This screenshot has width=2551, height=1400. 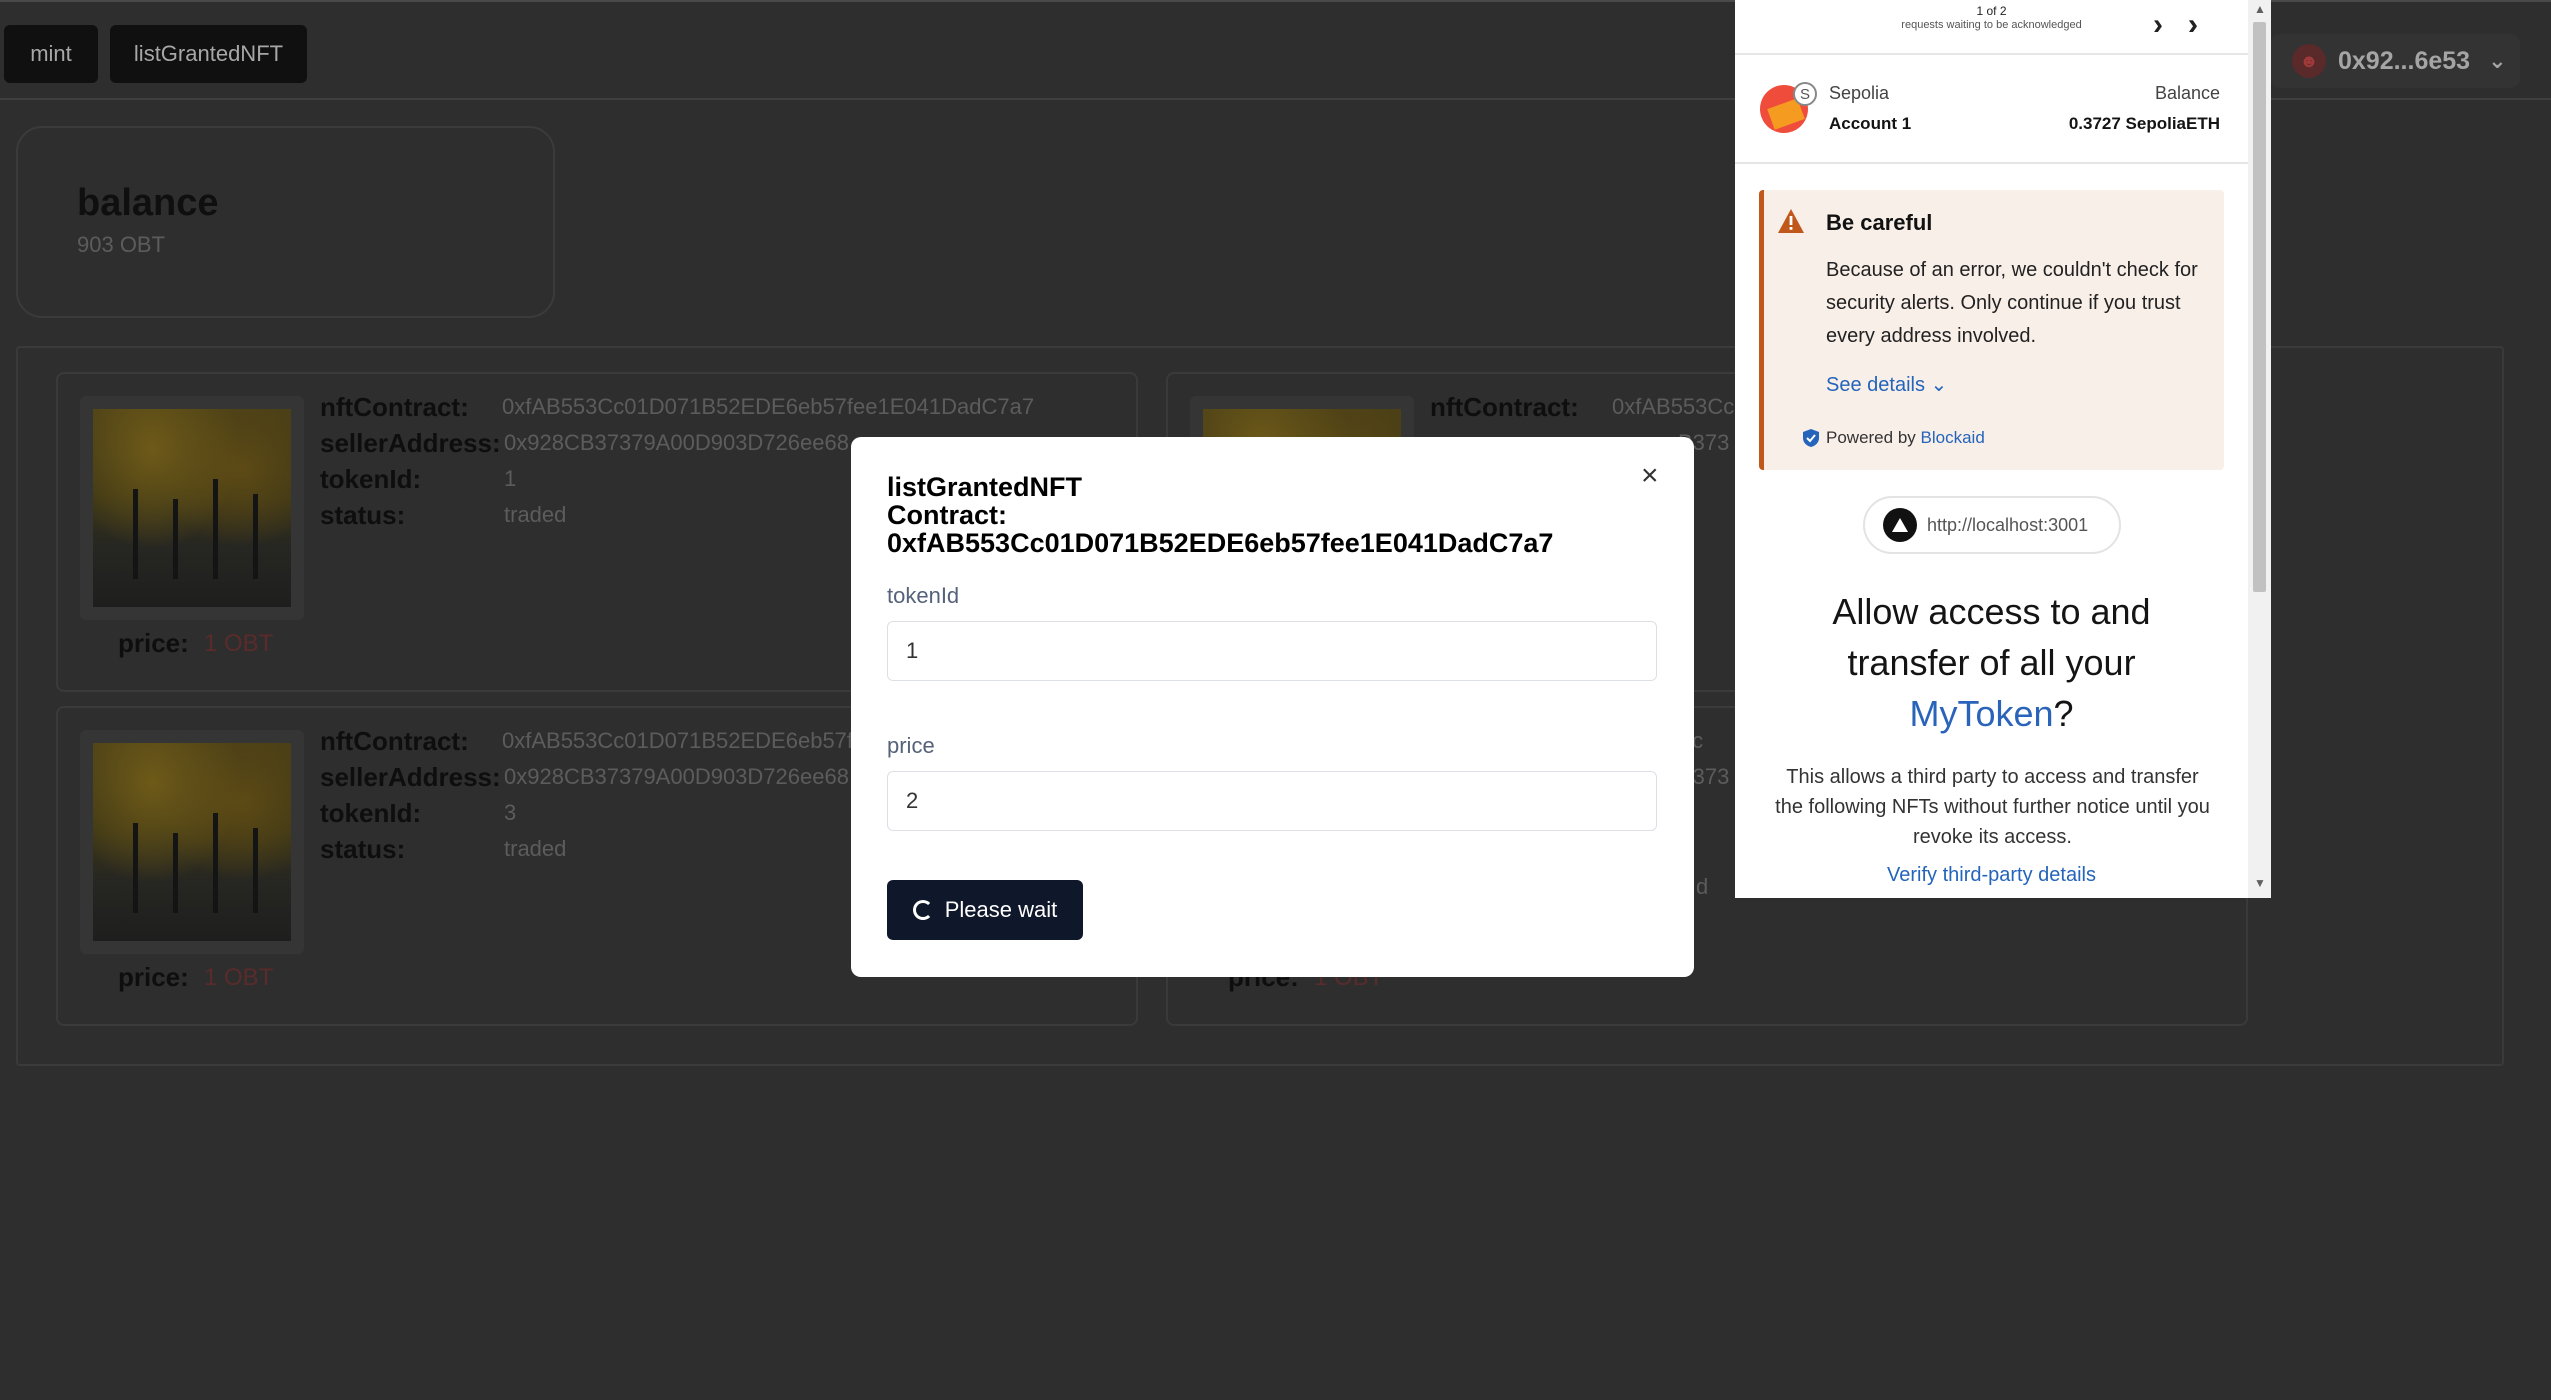 I want to click on origin-url: http://localhost:3001, so click(x=2008, y=524).